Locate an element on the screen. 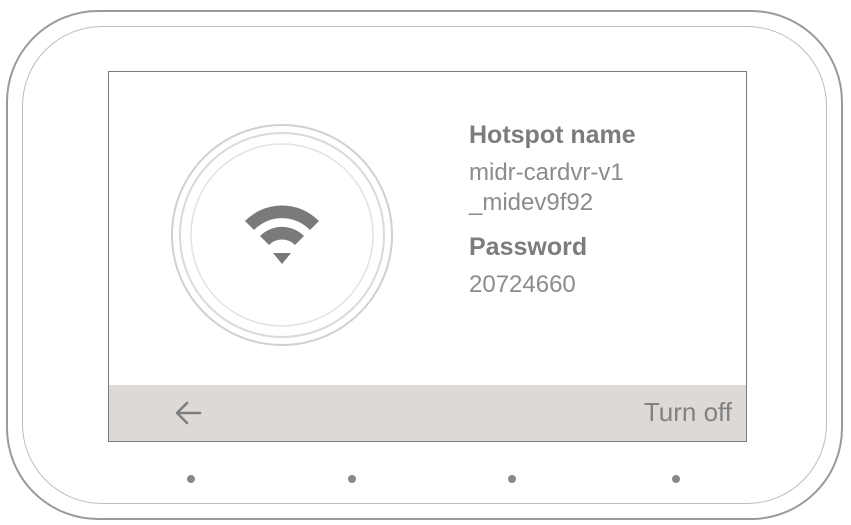  wifi-icon is located at coordinates (282, 234).